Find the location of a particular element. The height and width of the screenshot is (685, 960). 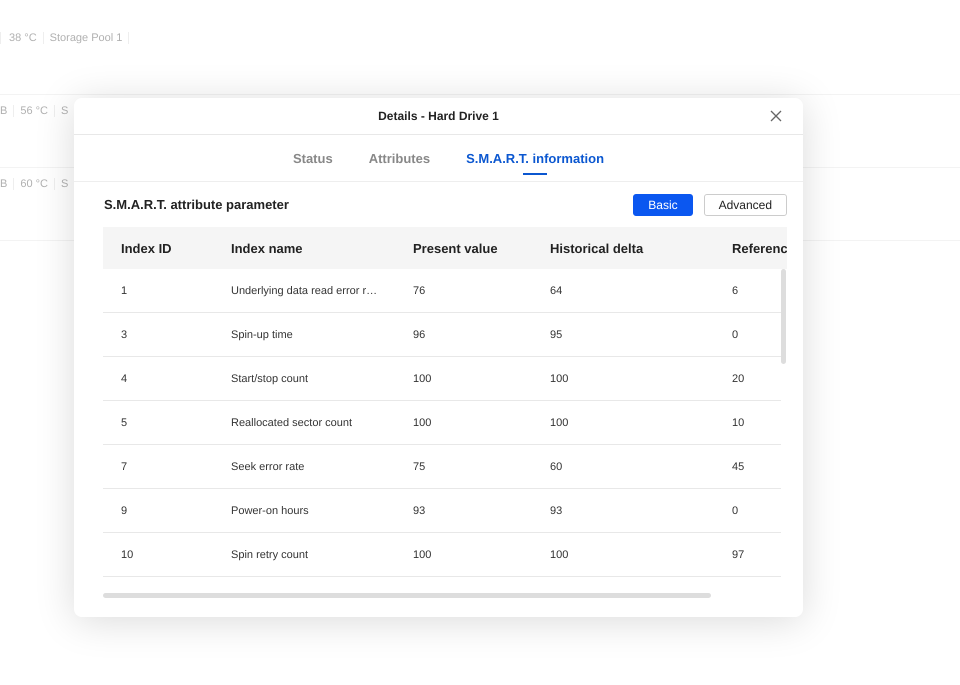

view-button: Advanced is located at coordinates (745, 205).